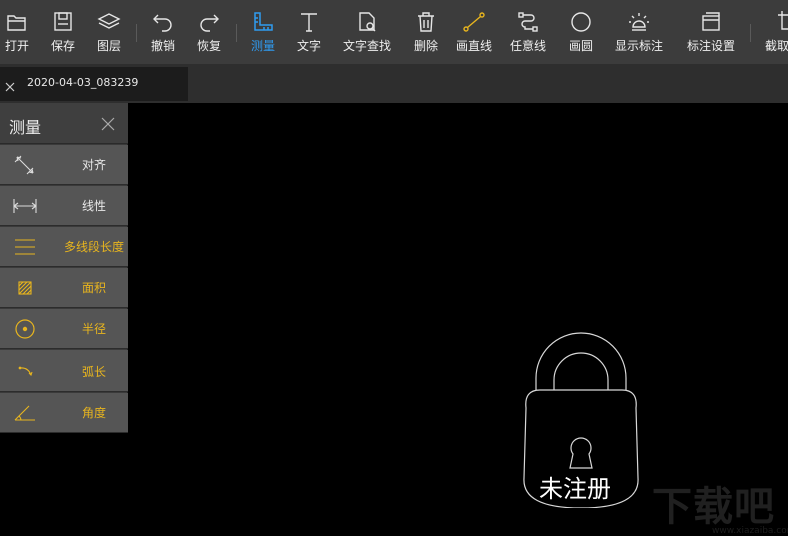  I want to click on tab-title: 2020-04-03_083239, so click(83, 82).